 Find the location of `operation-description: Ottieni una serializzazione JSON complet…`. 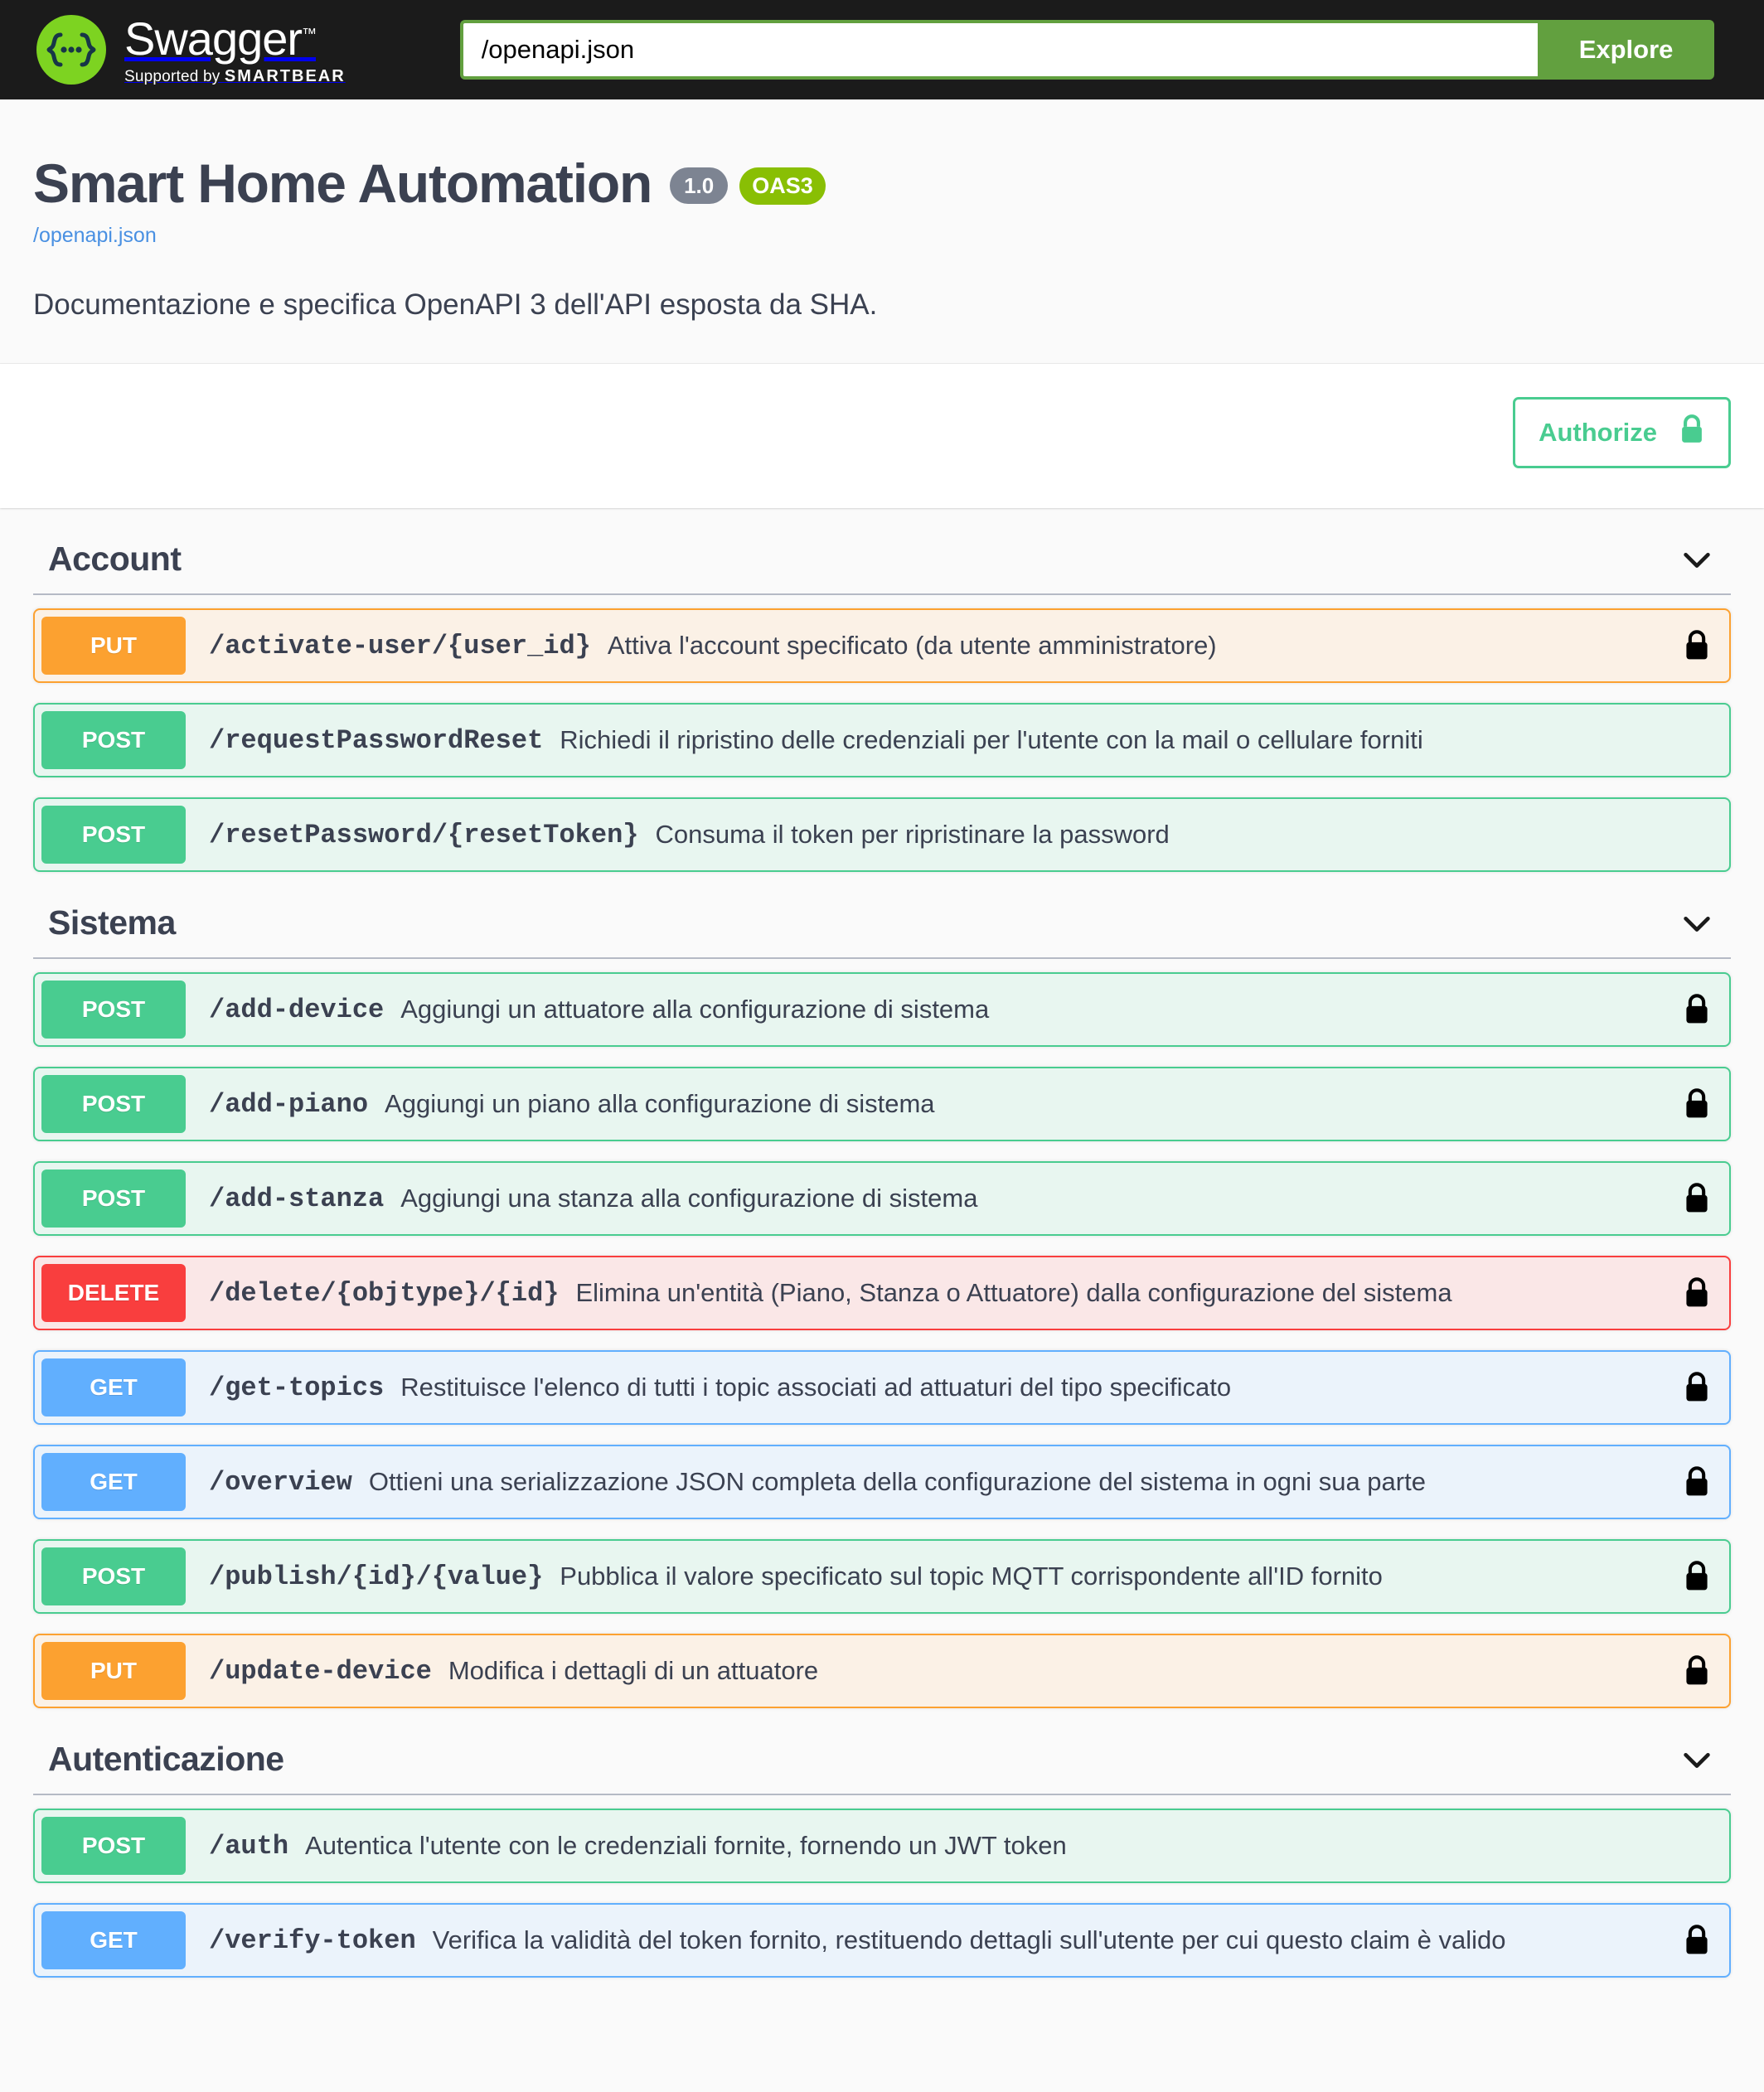

operation-description: Ottieni una serializzazione JSON complet… is located at coordinates (897, 1481).